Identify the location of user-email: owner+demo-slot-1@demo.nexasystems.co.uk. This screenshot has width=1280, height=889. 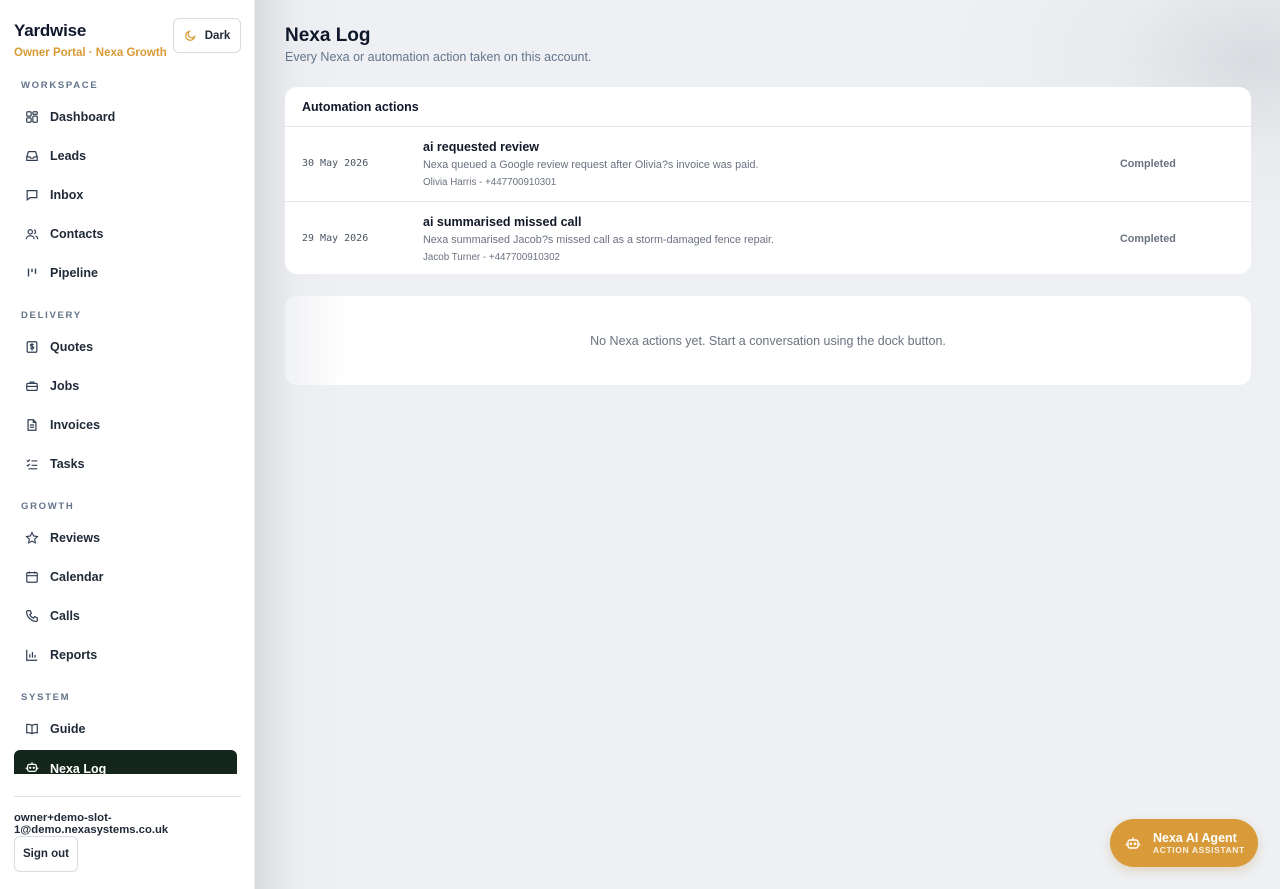
(91, 824).